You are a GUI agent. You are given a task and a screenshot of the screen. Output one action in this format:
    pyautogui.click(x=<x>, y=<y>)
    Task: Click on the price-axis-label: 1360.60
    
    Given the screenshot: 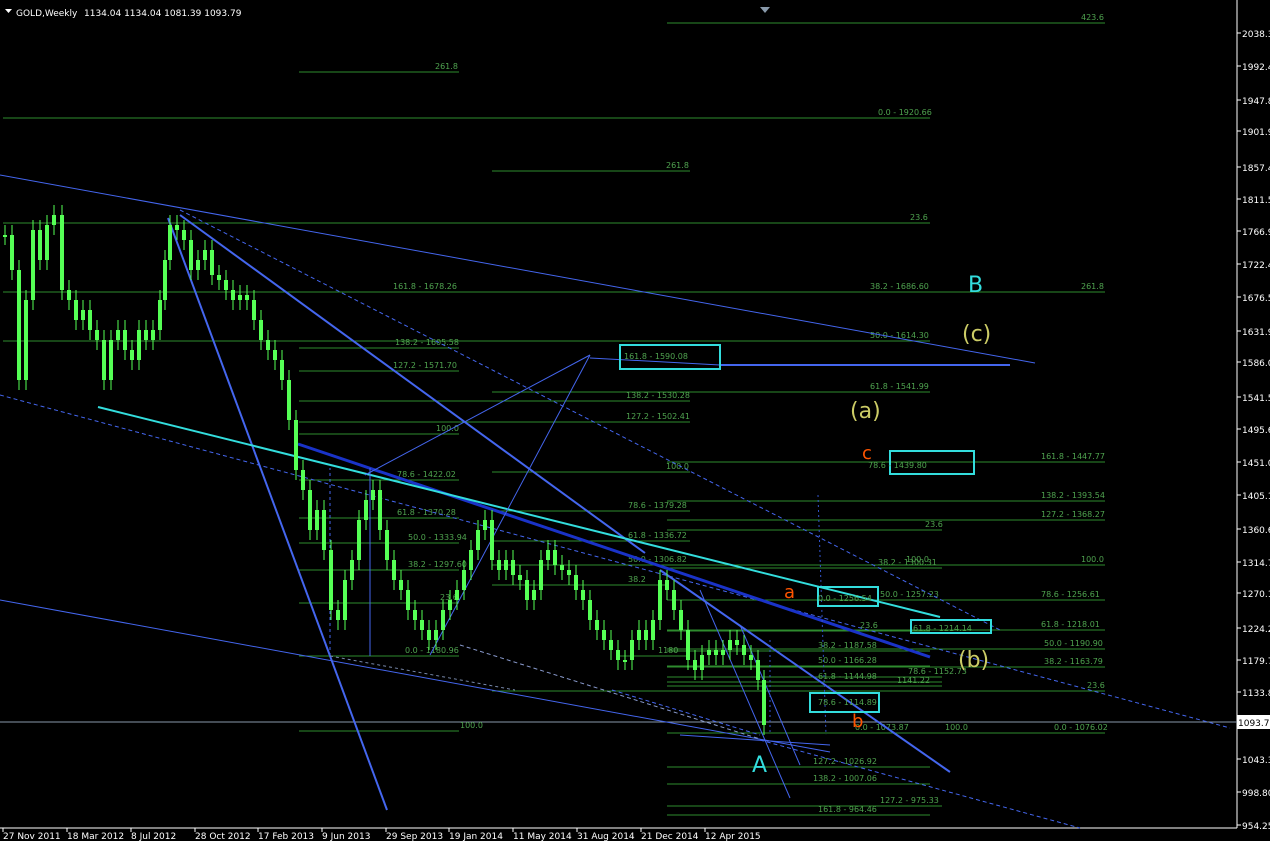 What is the action you would take?
    pyautogui.click(x=1256, y=531)
    